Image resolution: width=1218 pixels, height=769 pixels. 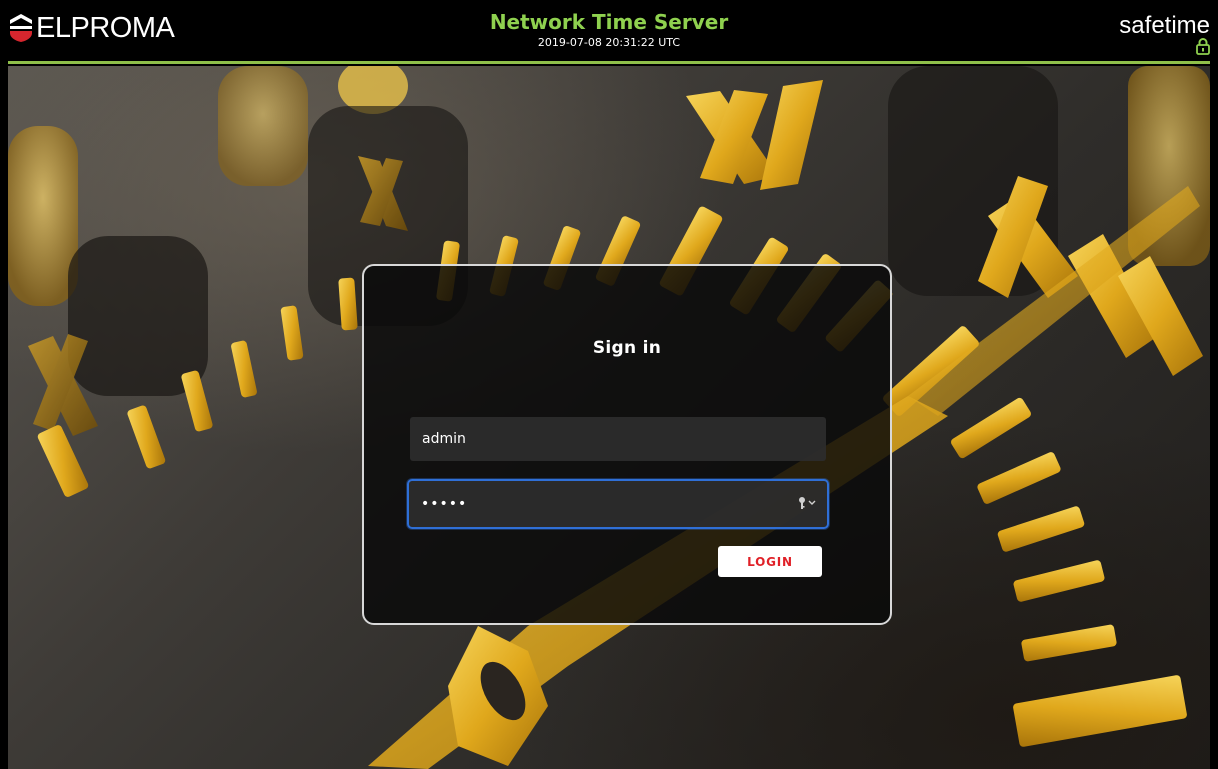 What do you see at coordinates (1164, 25) in the screenshot?
I see `product-logo: safetime` at bounding box center [1164, 25].